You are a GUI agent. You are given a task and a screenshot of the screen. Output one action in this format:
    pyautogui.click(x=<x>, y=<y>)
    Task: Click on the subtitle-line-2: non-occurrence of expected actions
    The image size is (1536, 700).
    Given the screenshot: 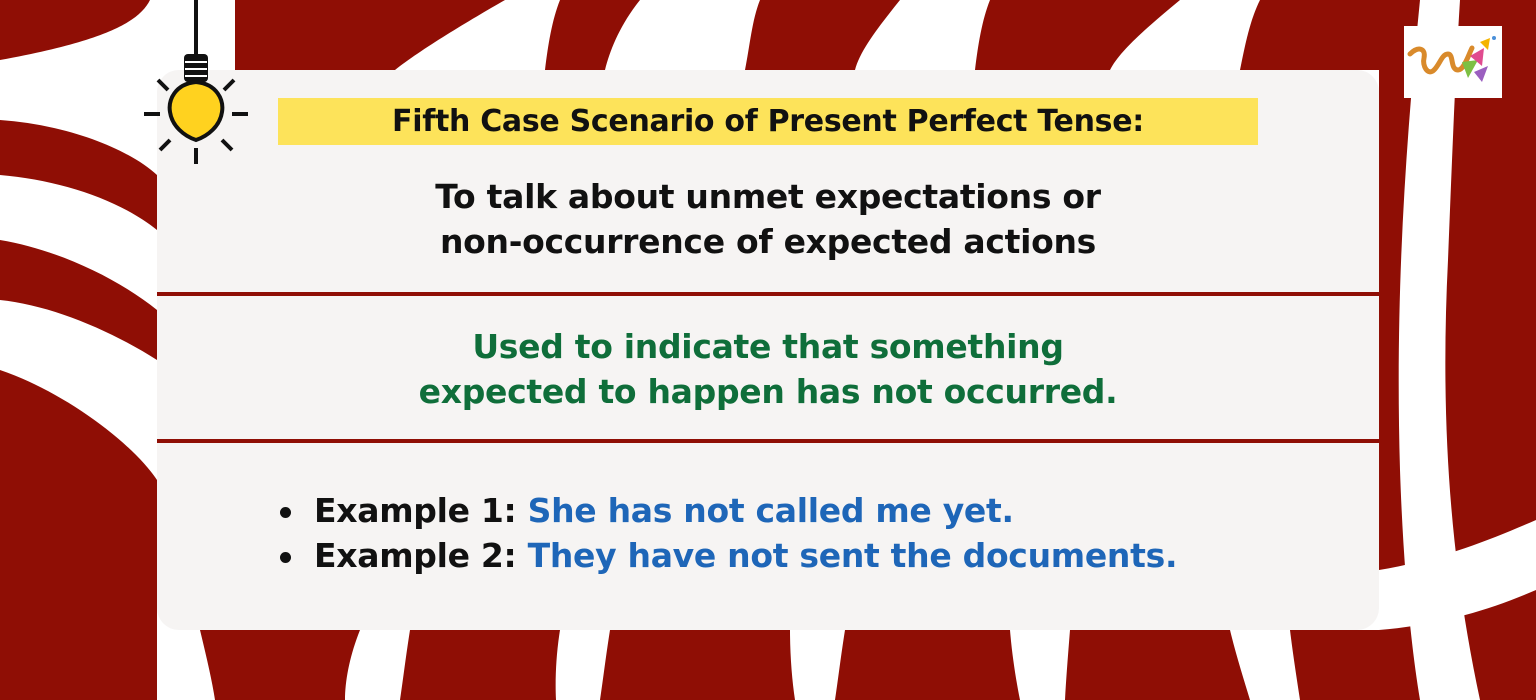 What is the action you would take?
    pyautogui.click(x=768, y=241)
    